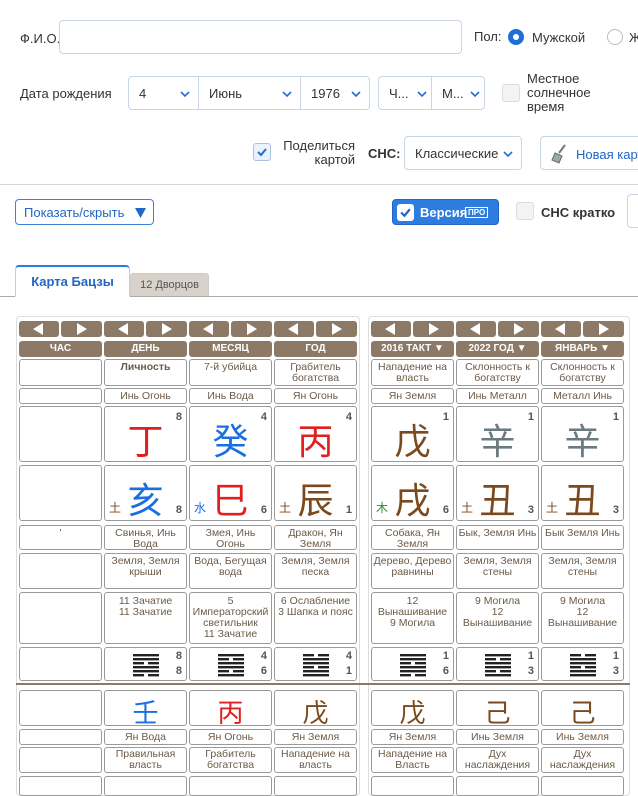 This screenshot has width=638, height=796. Describe the element at coordinates (589, 153) in the screenshot. I see `new-card-button: Новая карт` at that location.